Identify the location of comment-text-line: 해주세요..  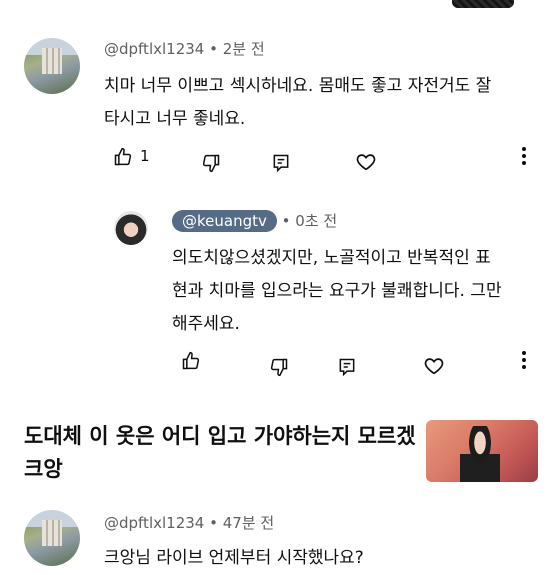
(206, 324).